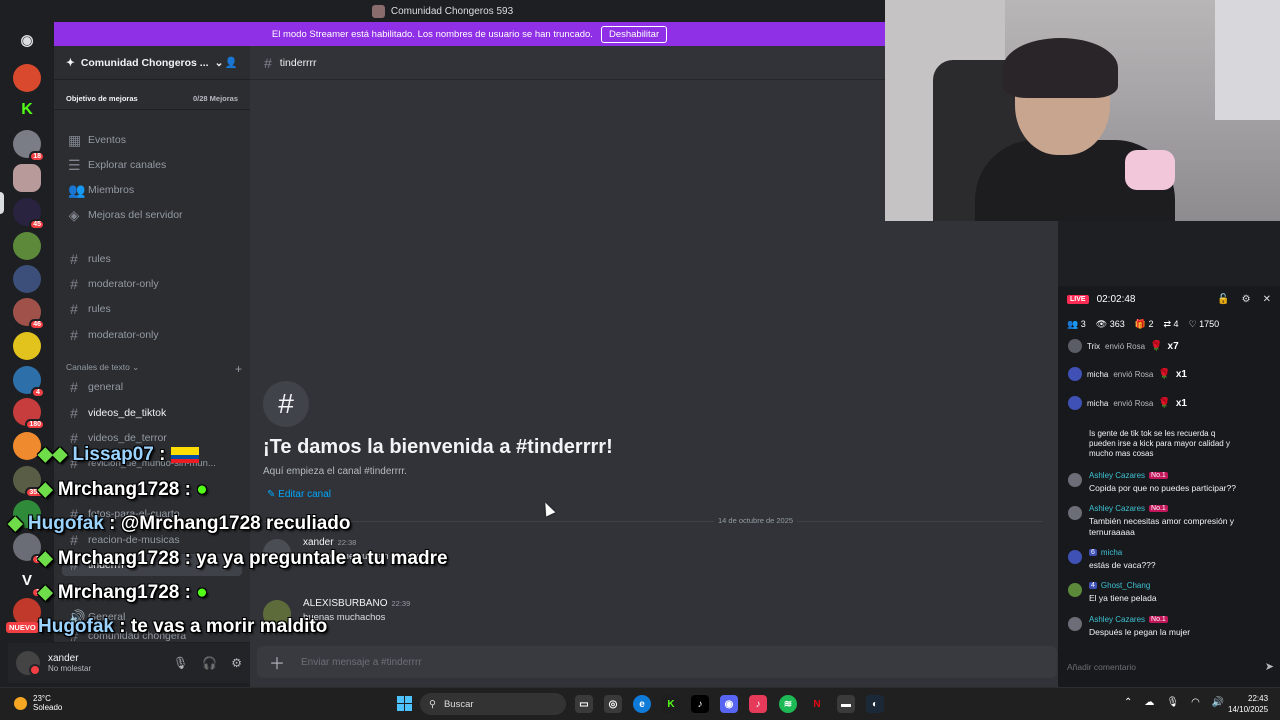 The width and height of the screenshot is (1280, 720). What do you see at coordinates (102, 98) in the screenshot?
I see `boost-label: Objetivo de mejoras` at bounding box center [102, 98].